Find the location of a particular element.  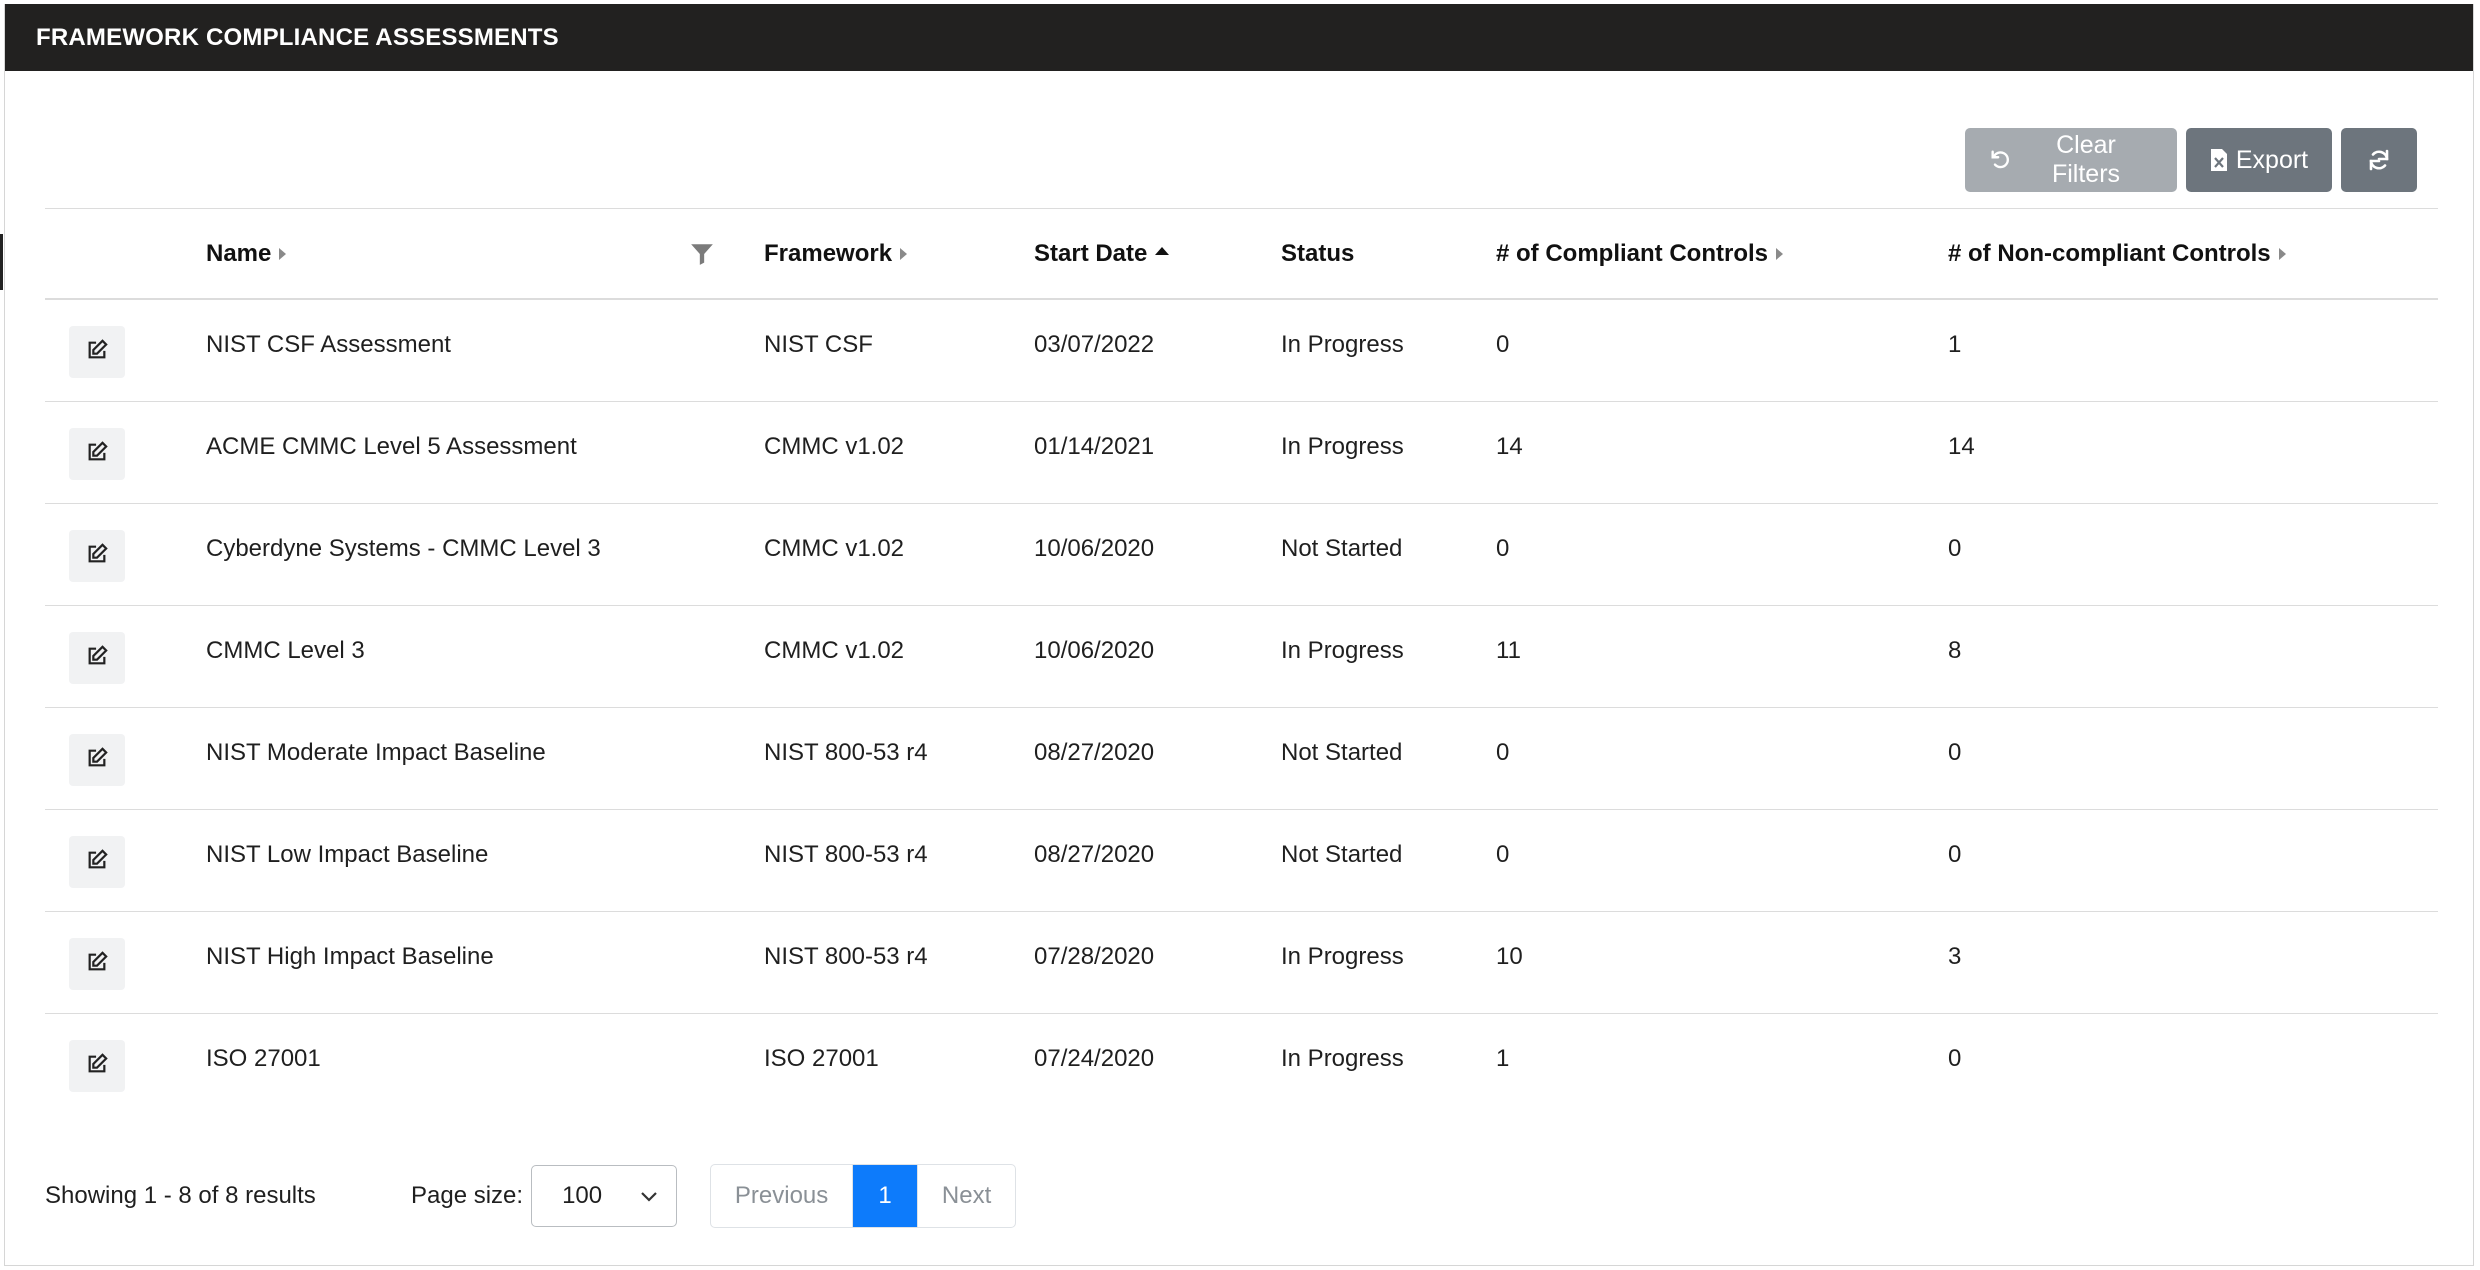

export-label: Export is located at coordinates (2272, 159).